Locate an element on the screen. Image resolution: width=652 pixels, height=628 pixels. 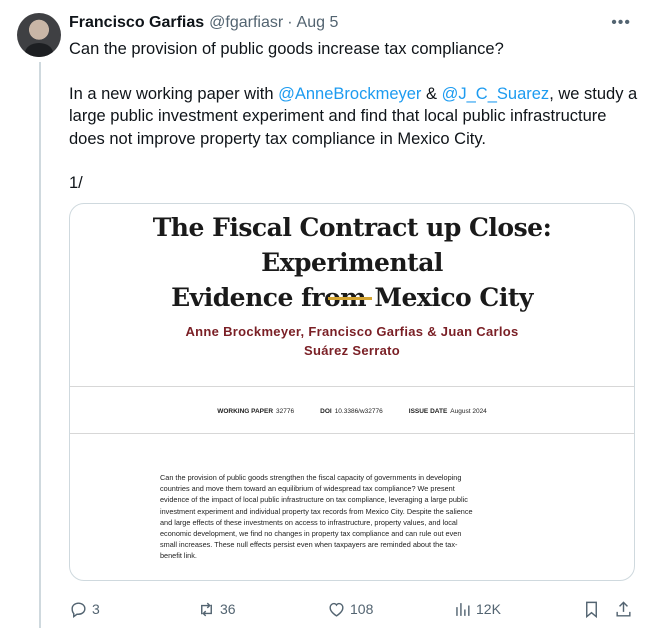
share-button is located at coordinates (623, 609).